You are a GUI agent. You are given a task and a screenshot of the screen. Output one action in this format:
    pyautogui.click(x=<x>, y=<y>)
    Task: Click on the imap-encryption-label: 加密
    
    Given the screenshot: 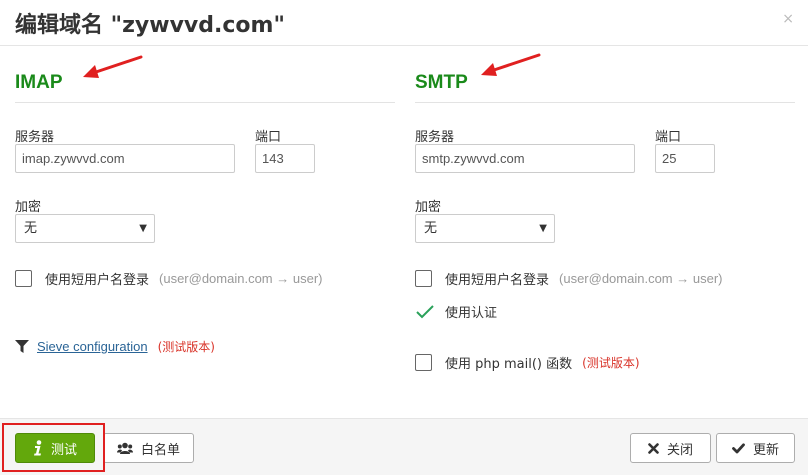 What is the action you would take?
    pyautogui.click(x=28, y=207)
    